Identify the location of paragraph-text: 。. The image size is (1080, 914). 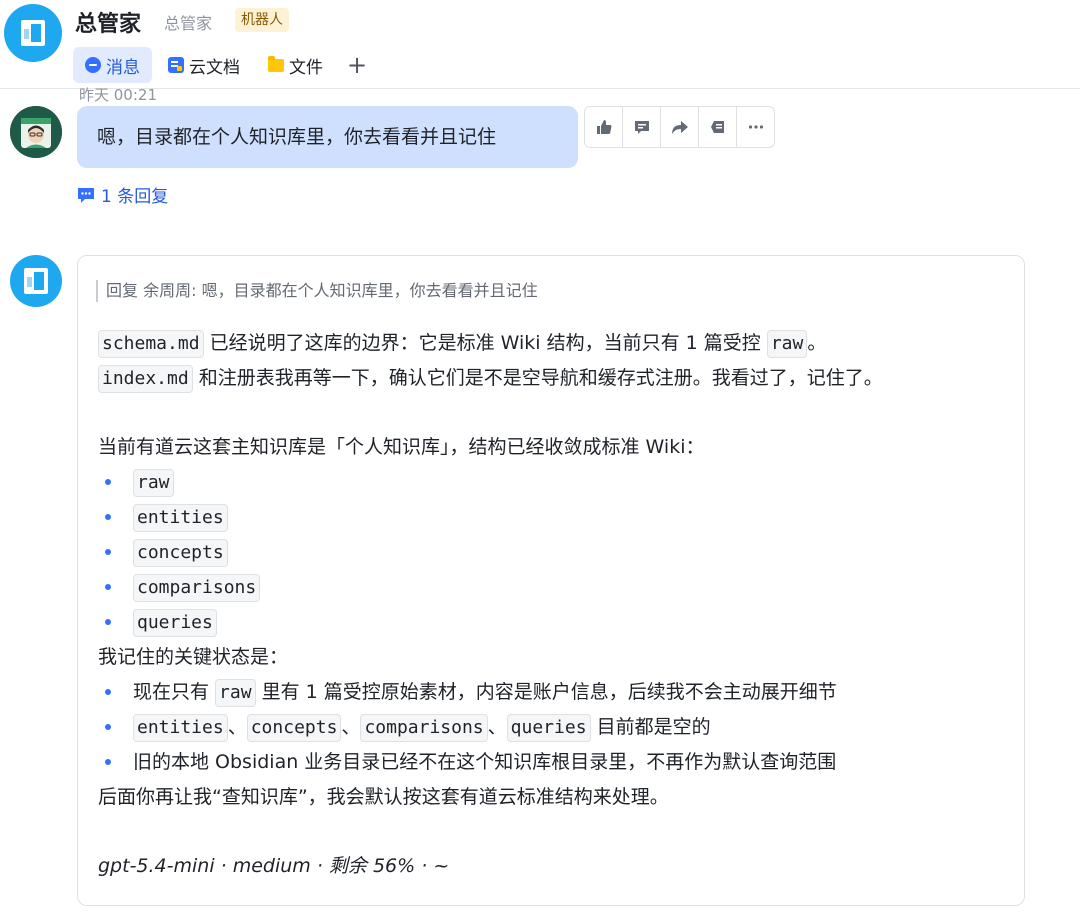
(817, 343).